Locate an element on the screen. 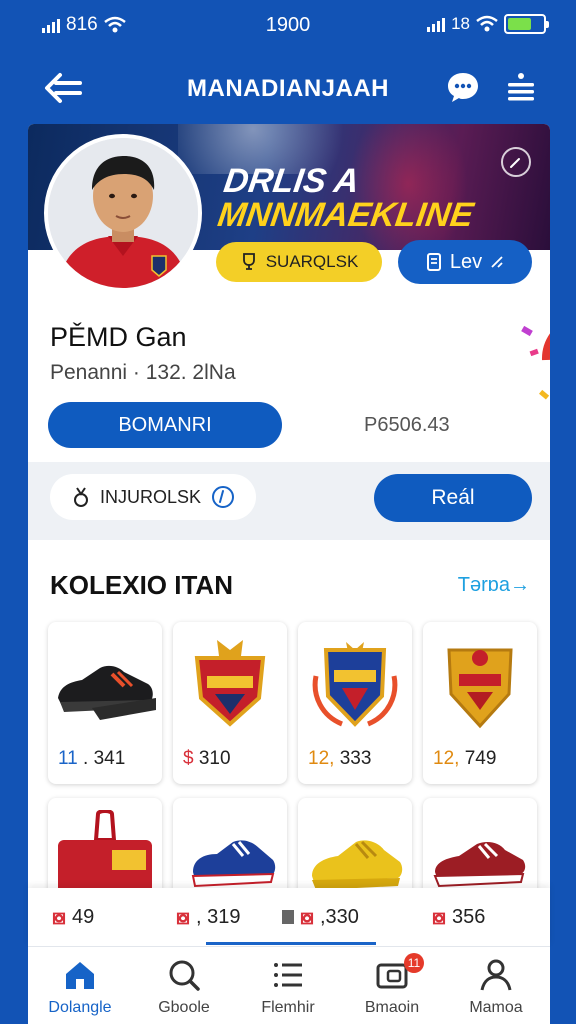  action-strip: INJUROLSK Reál is located at coordinates (289, 501).